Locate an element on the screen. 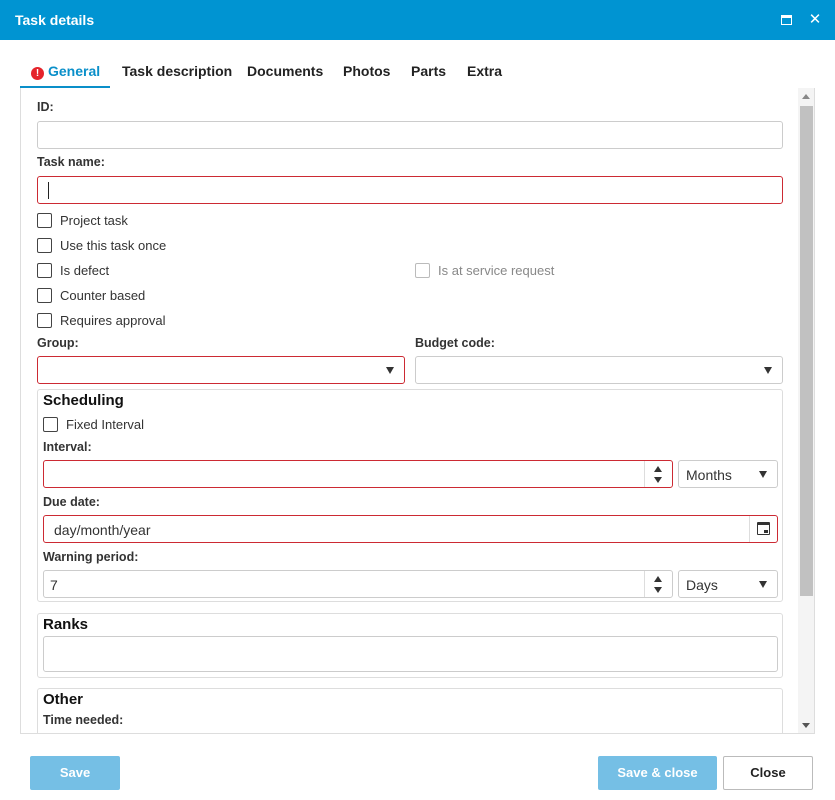 Image resolution: width=835 pixels, height=800 pixels. time-needed-label: Time needed: is located at coordinates (83, 720).